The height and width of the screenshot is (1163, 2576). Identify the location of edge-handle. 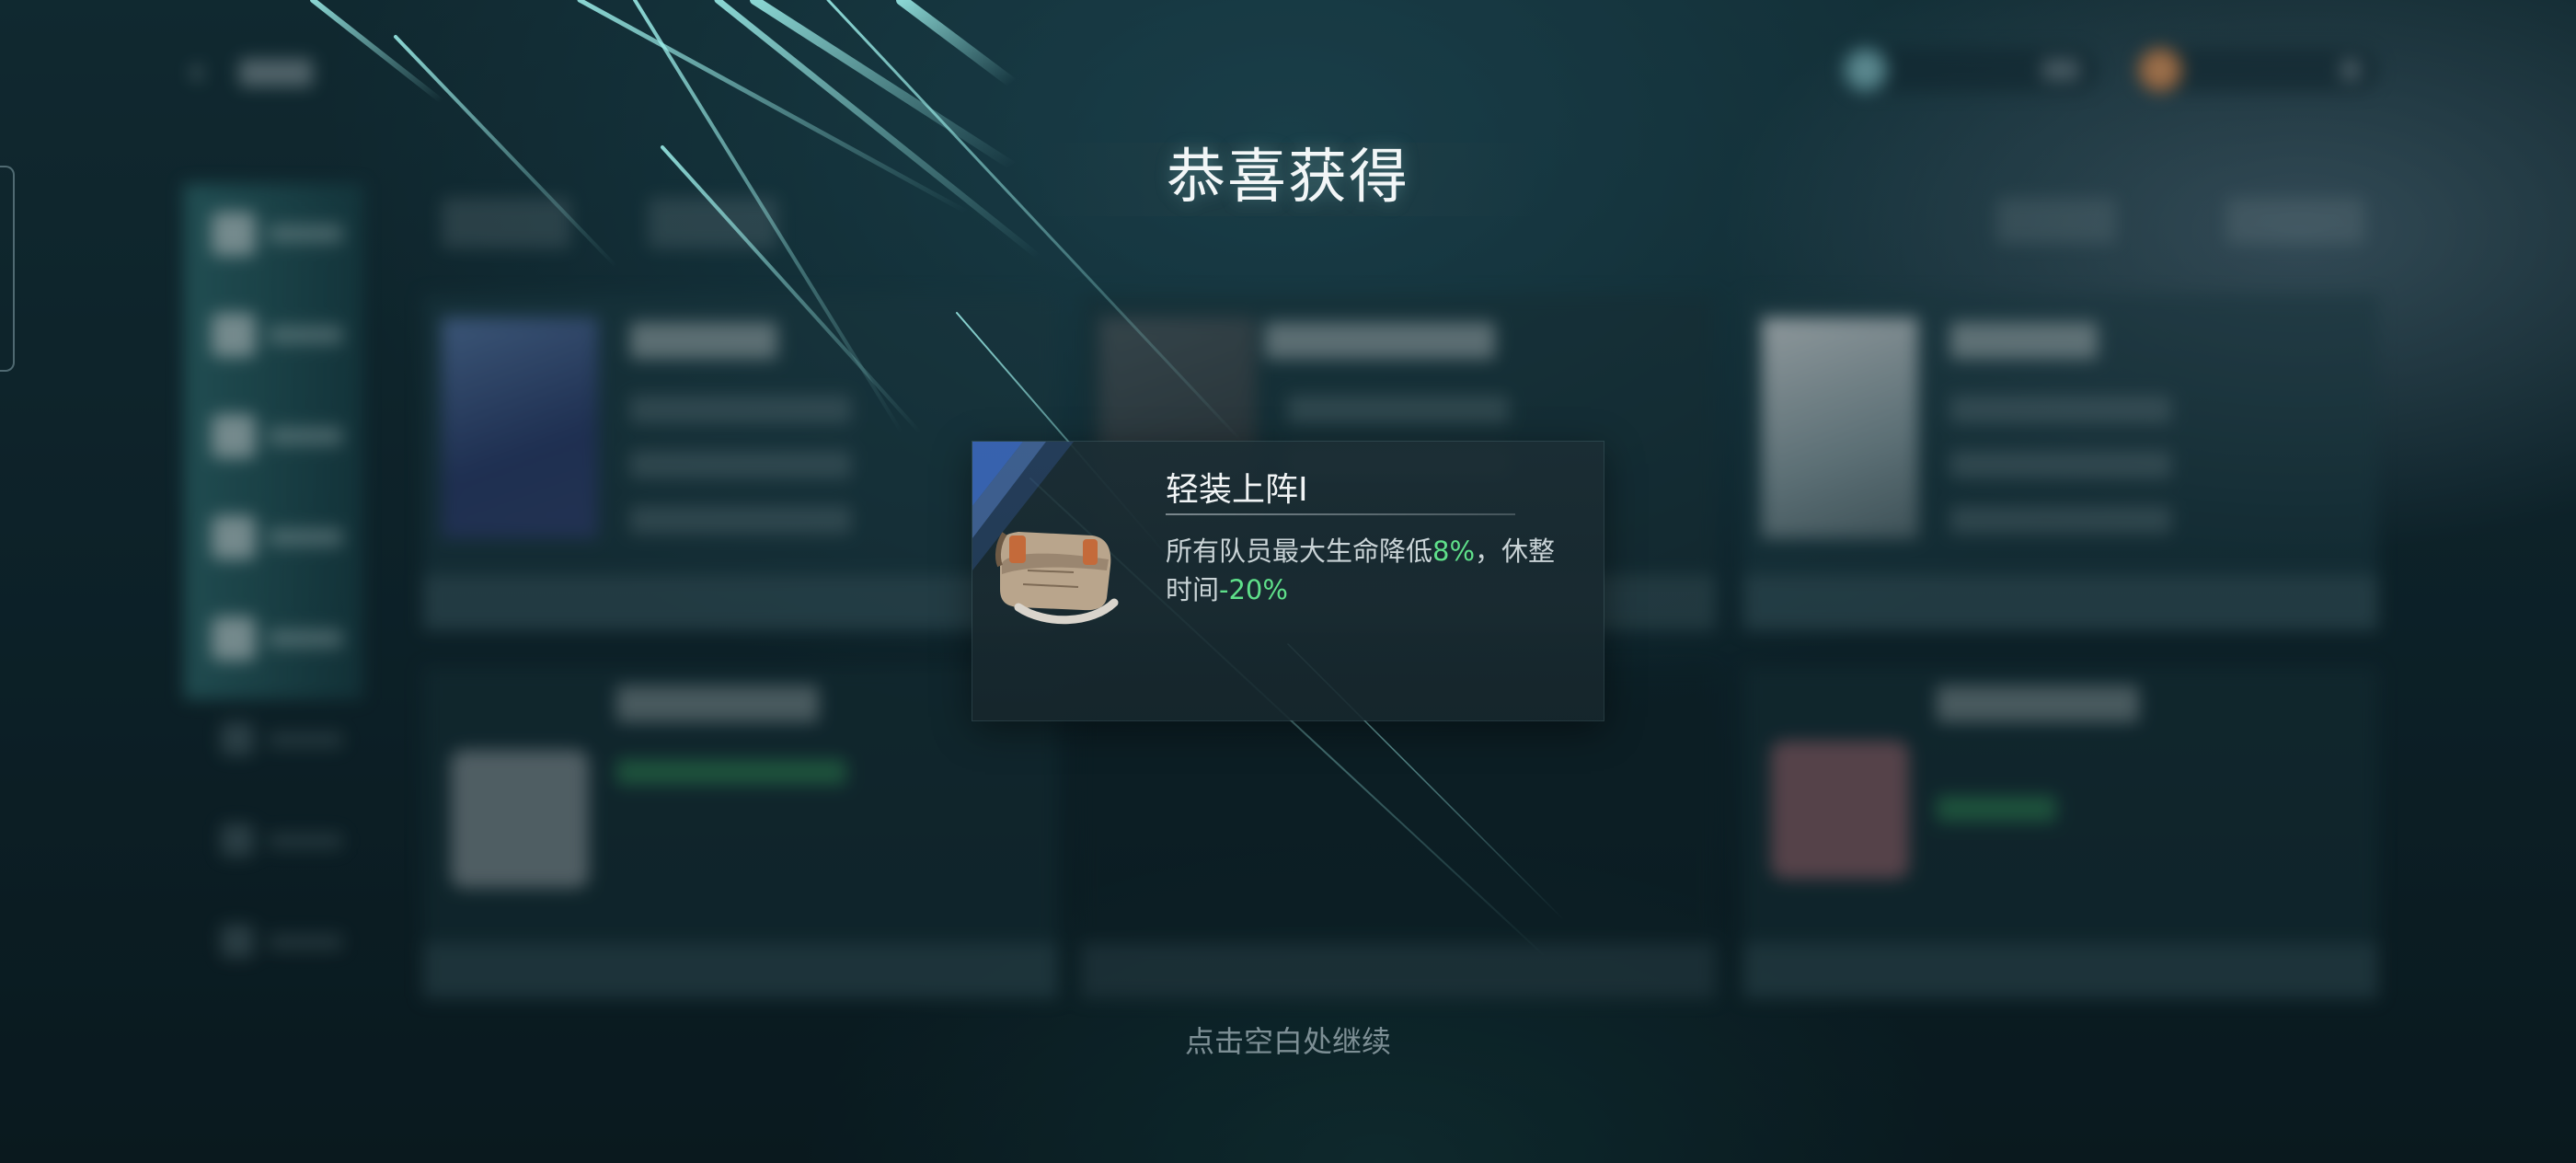
(8, 269).